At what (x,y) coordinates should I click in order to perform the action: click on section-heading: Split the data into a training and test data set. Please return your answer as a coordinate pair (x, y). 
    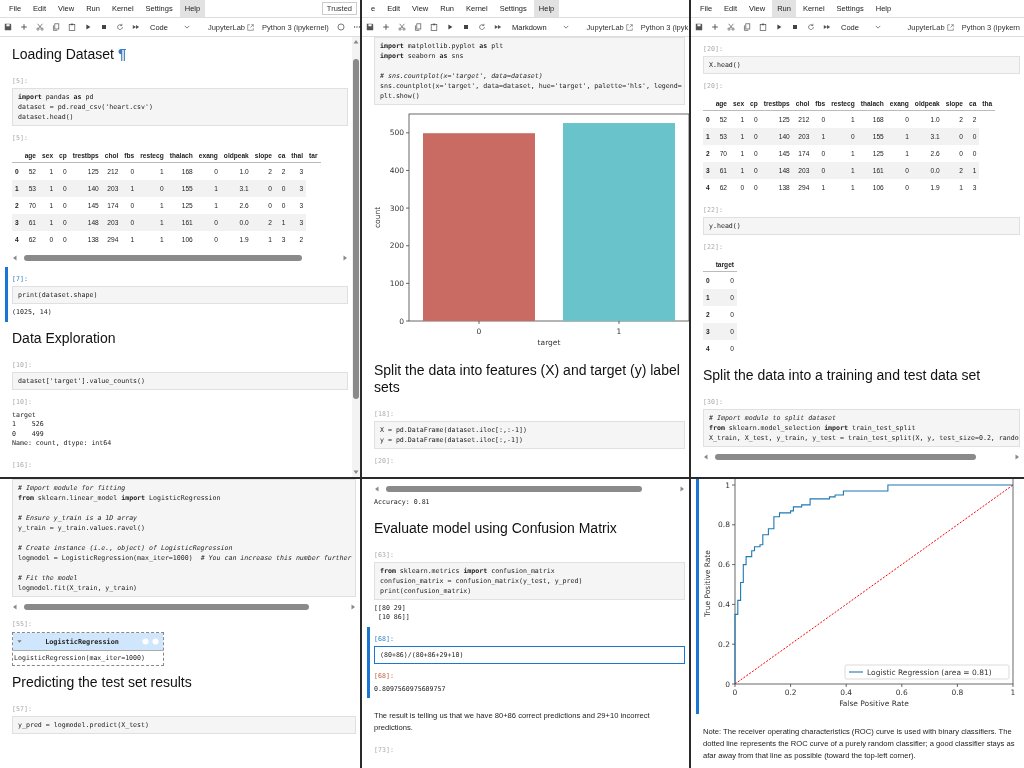
    Looking at the image, I should click on (842, 375).